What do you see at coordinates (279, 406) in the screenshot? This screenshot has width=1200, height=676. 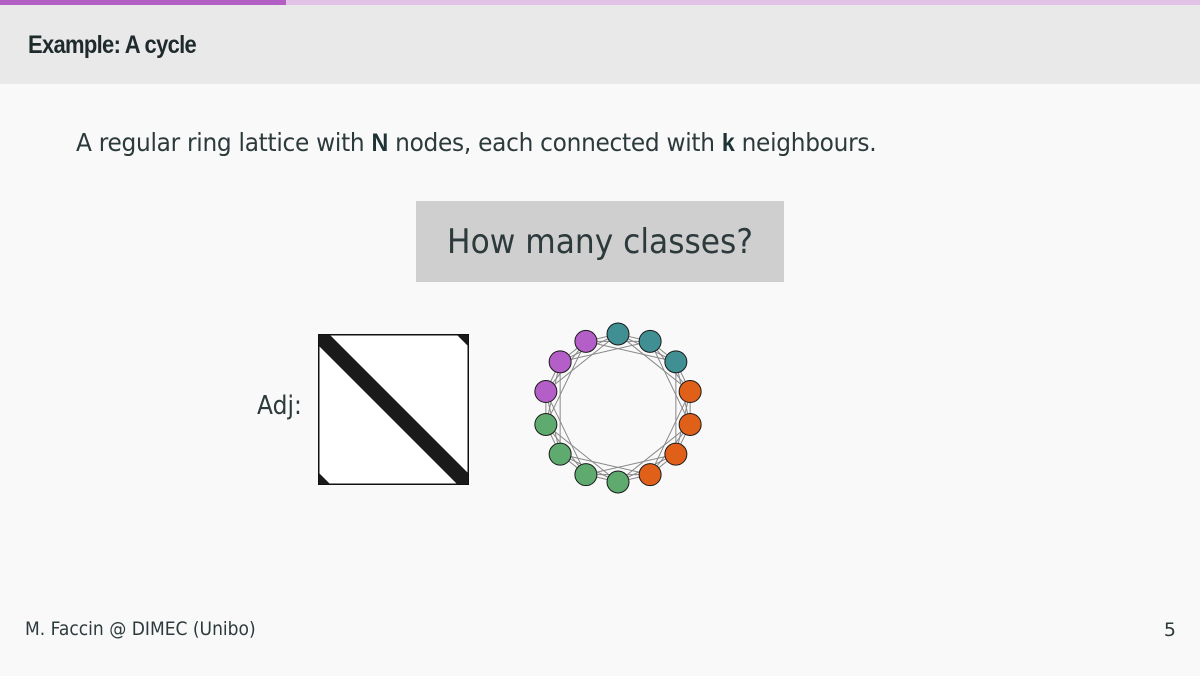 I see `adjacency-label: Adj:` at bounding box center [279, 406].